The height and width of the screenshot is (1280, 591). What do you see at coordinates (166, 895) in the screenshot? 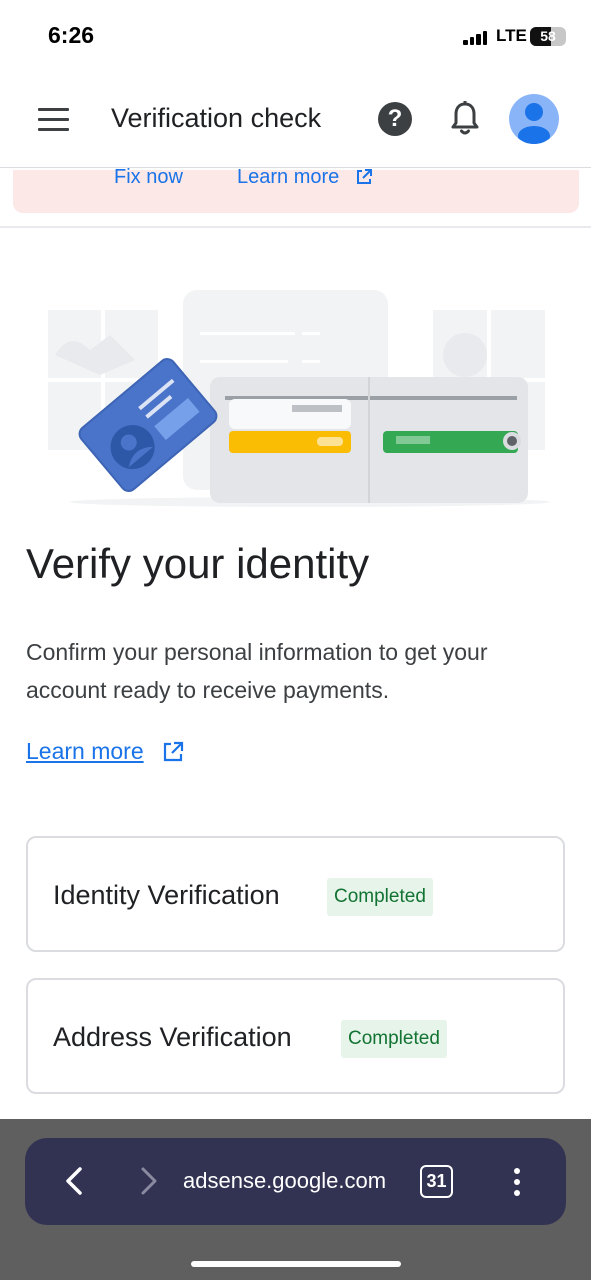
I see `card-title: Identity Verification` at bounding box center [166, 895].